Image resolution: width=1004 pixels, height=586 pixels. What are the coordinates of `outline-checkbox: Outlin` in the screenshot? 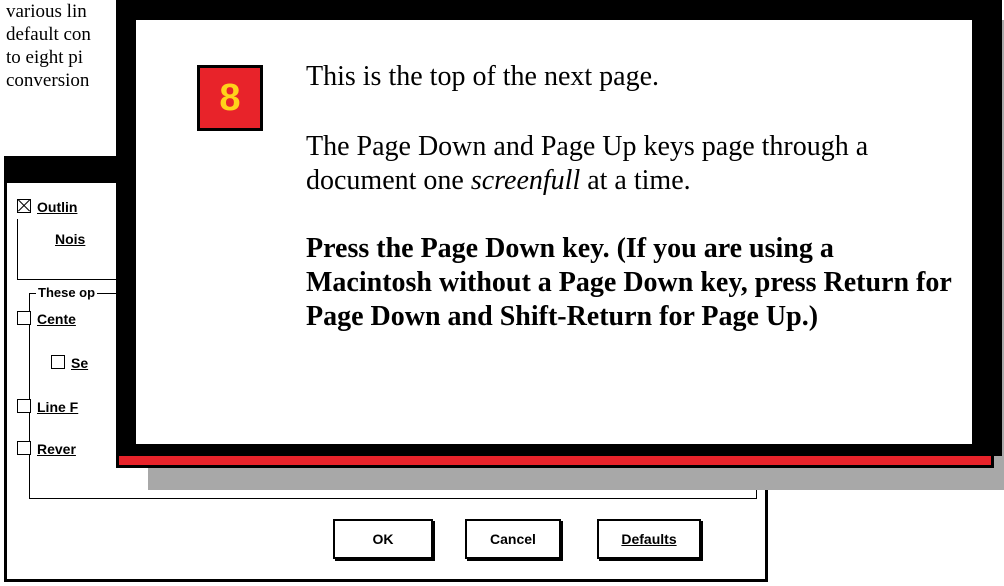 It's located at (47, 207).